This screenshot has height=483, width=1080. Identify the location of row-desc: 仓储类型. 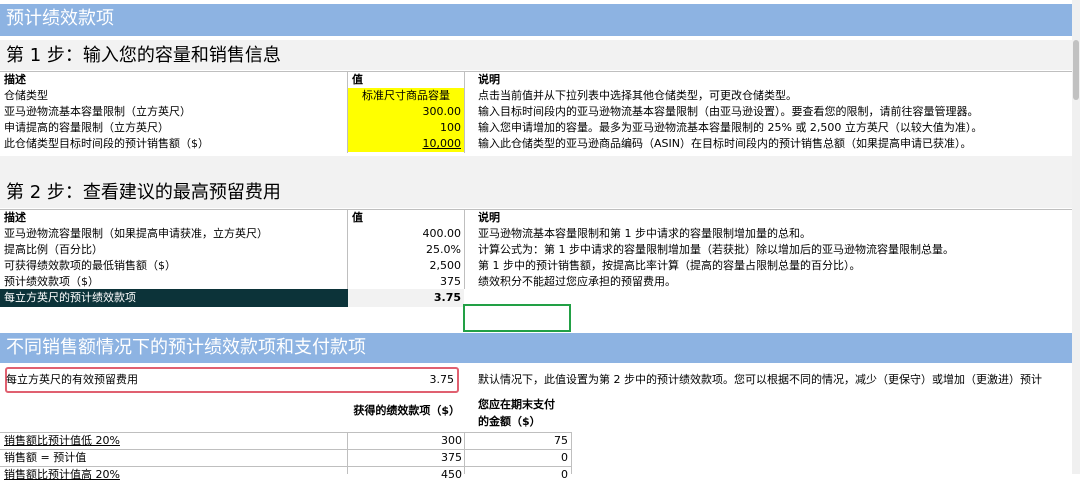
(26, 95).